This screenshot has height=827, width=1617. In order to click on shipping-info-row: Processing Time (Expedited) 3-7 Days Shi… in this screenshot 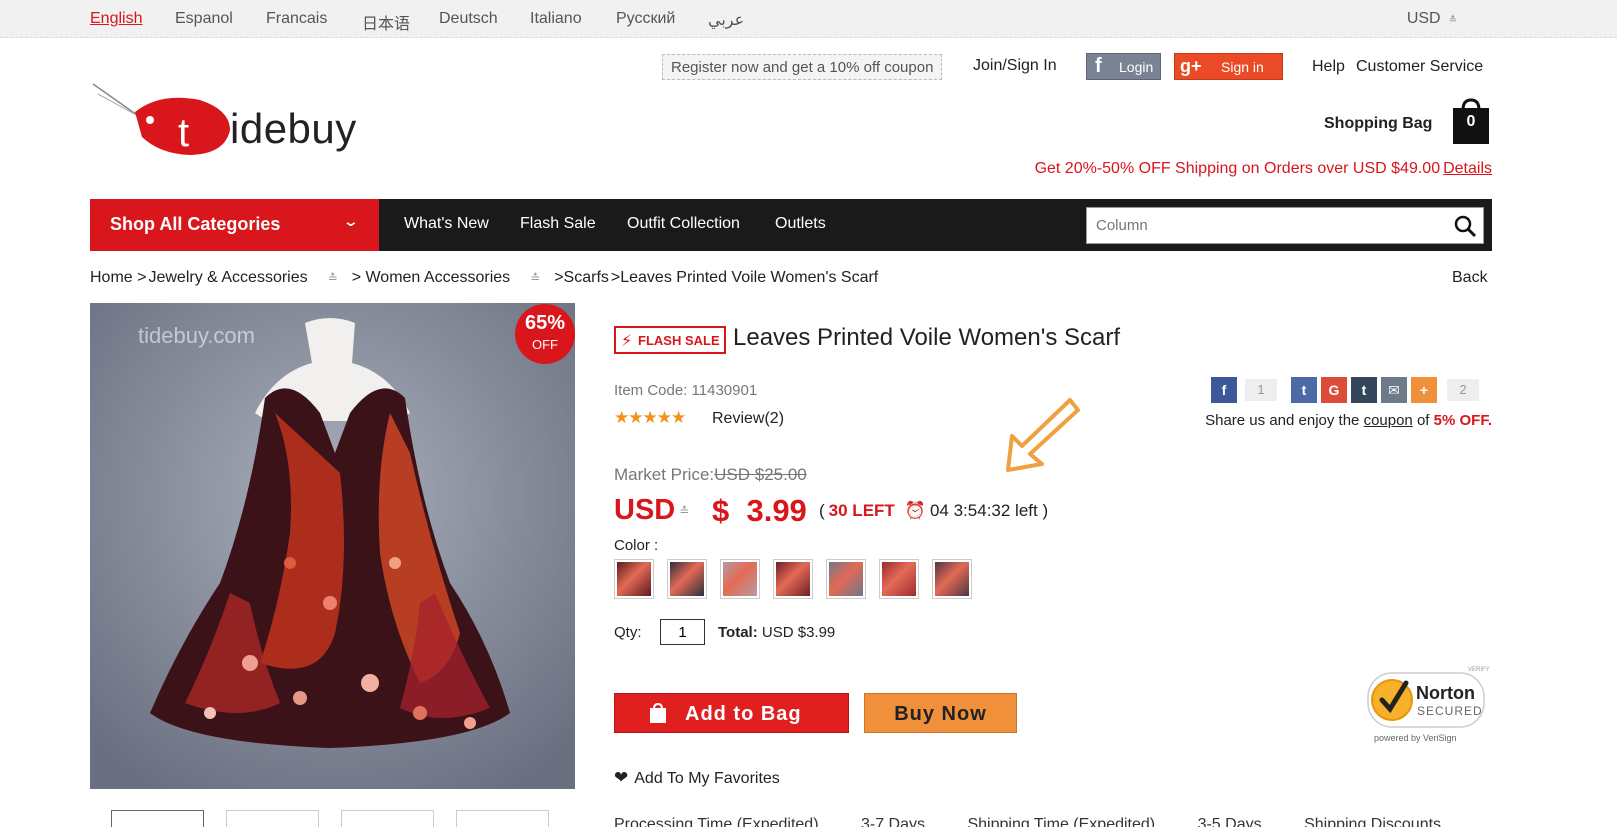, I will do `click(1046, 821)`.